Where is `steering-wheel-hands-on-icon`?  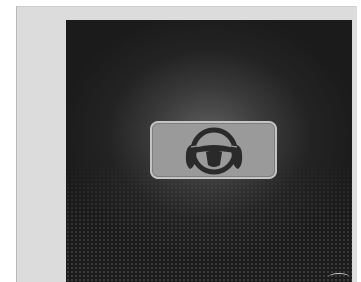 steering-wheel-hands-on-icon is located at coordinates (214, 151).